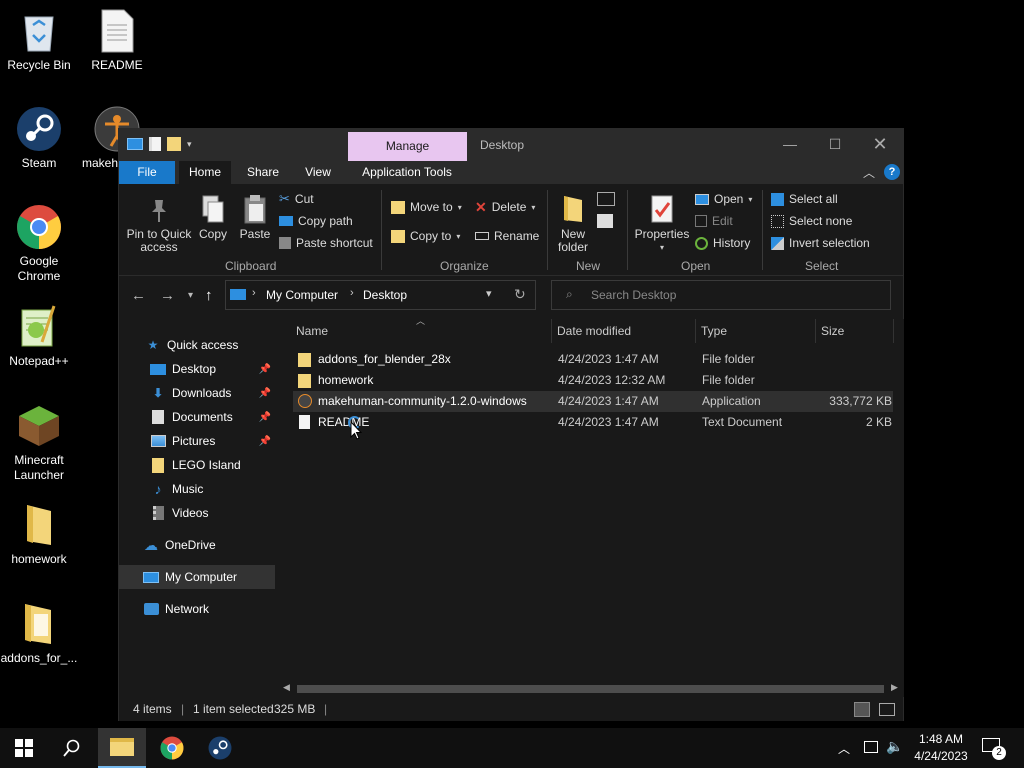 The height and width of the screenshot is (768, 1024). I want to click on tab-view: View, so click(318, 172).